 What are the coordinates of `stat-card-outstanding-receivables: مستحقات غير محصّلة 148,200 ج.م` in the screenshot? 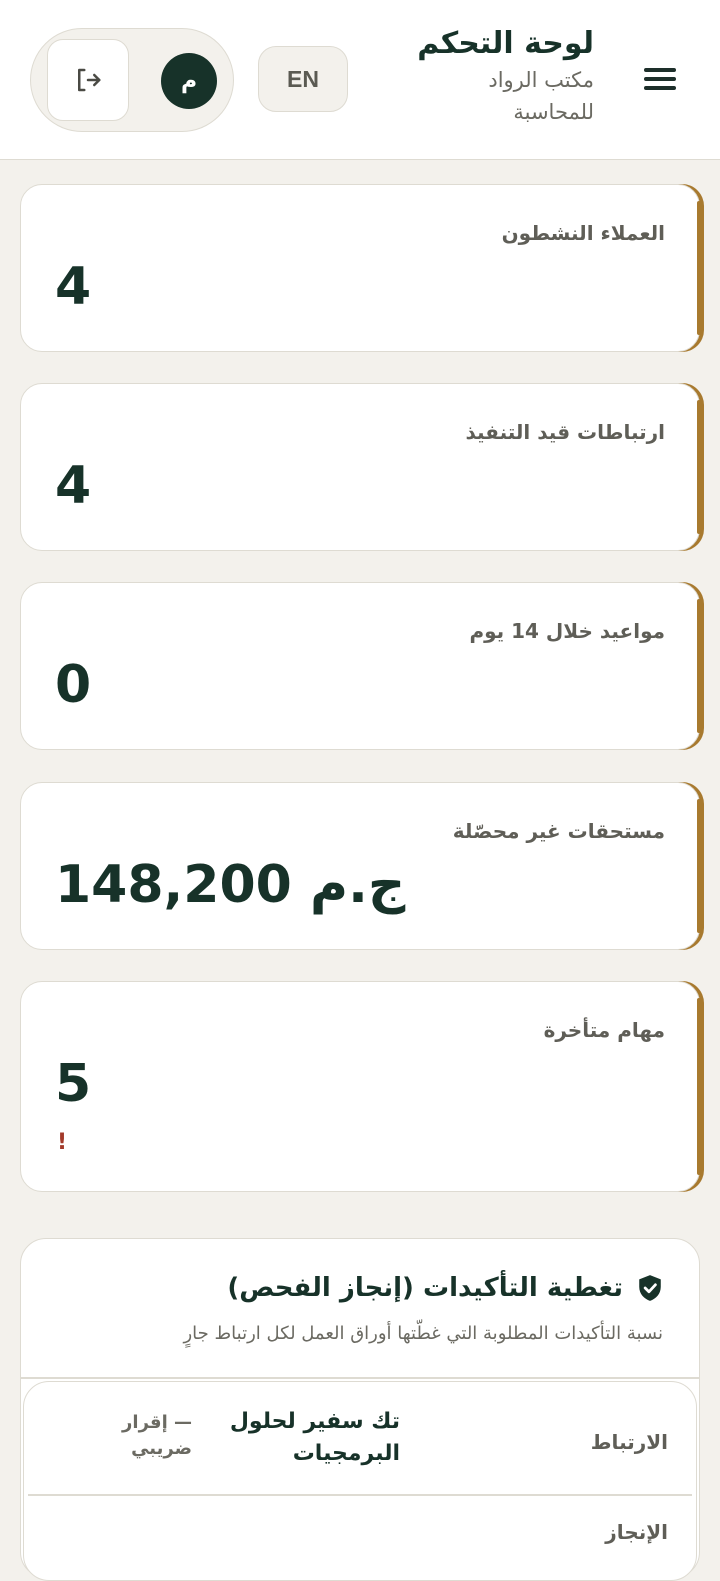 It's located at (360, 866).